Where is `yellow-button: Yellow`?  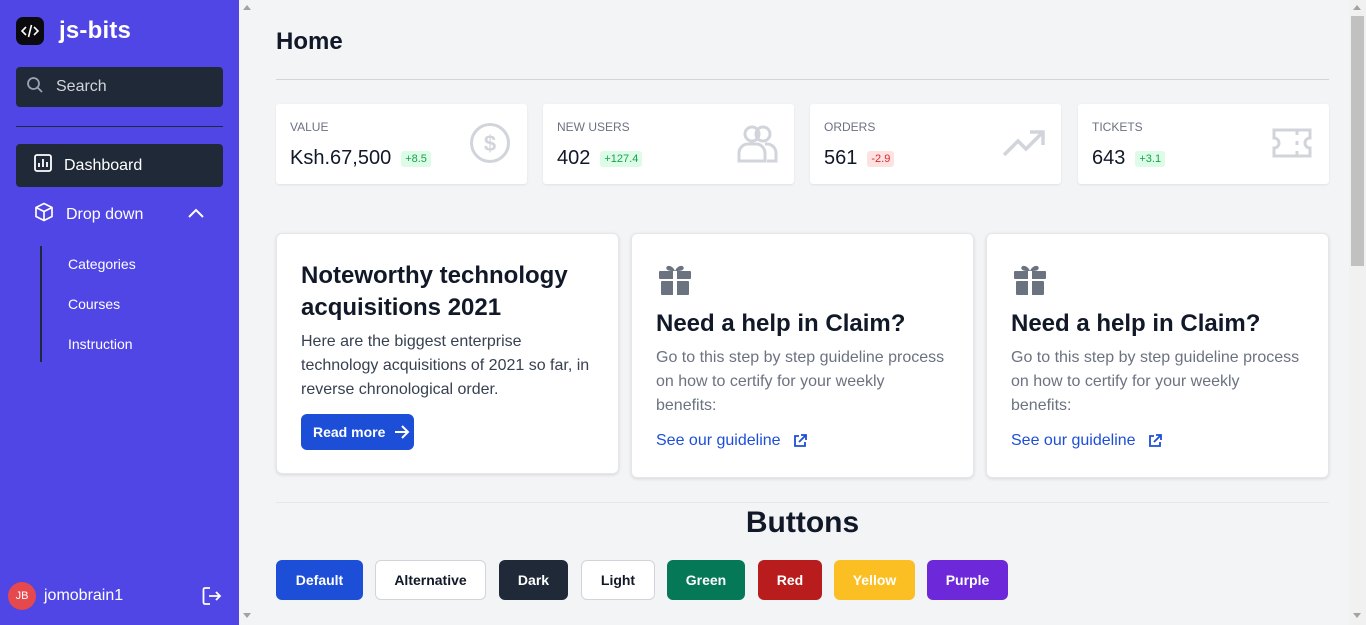
yellow-button: Yellow is located at coordinates (874, 580).